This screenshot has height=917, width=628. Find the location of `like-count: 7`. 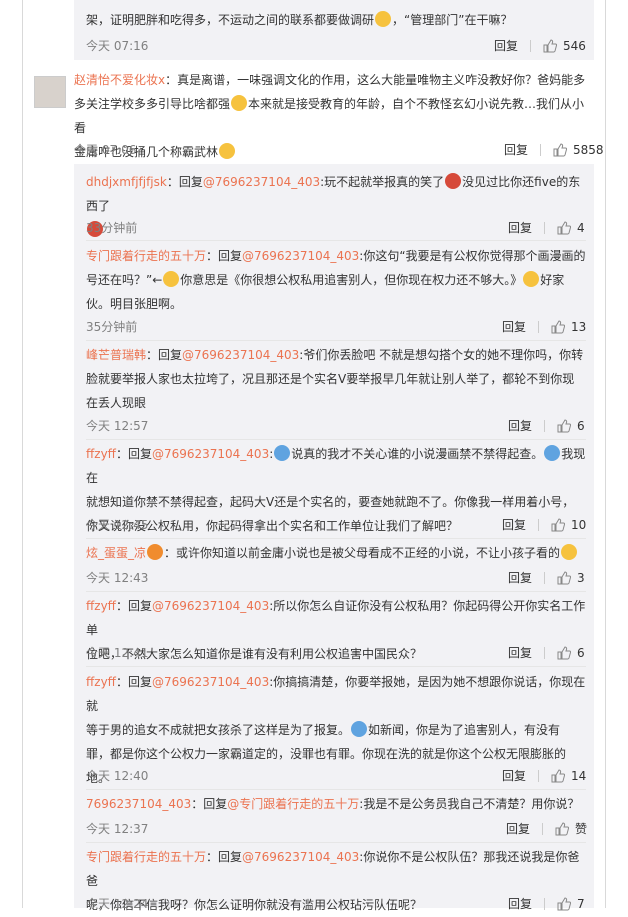

like-count: 7 is located at coordinates (581, 903).